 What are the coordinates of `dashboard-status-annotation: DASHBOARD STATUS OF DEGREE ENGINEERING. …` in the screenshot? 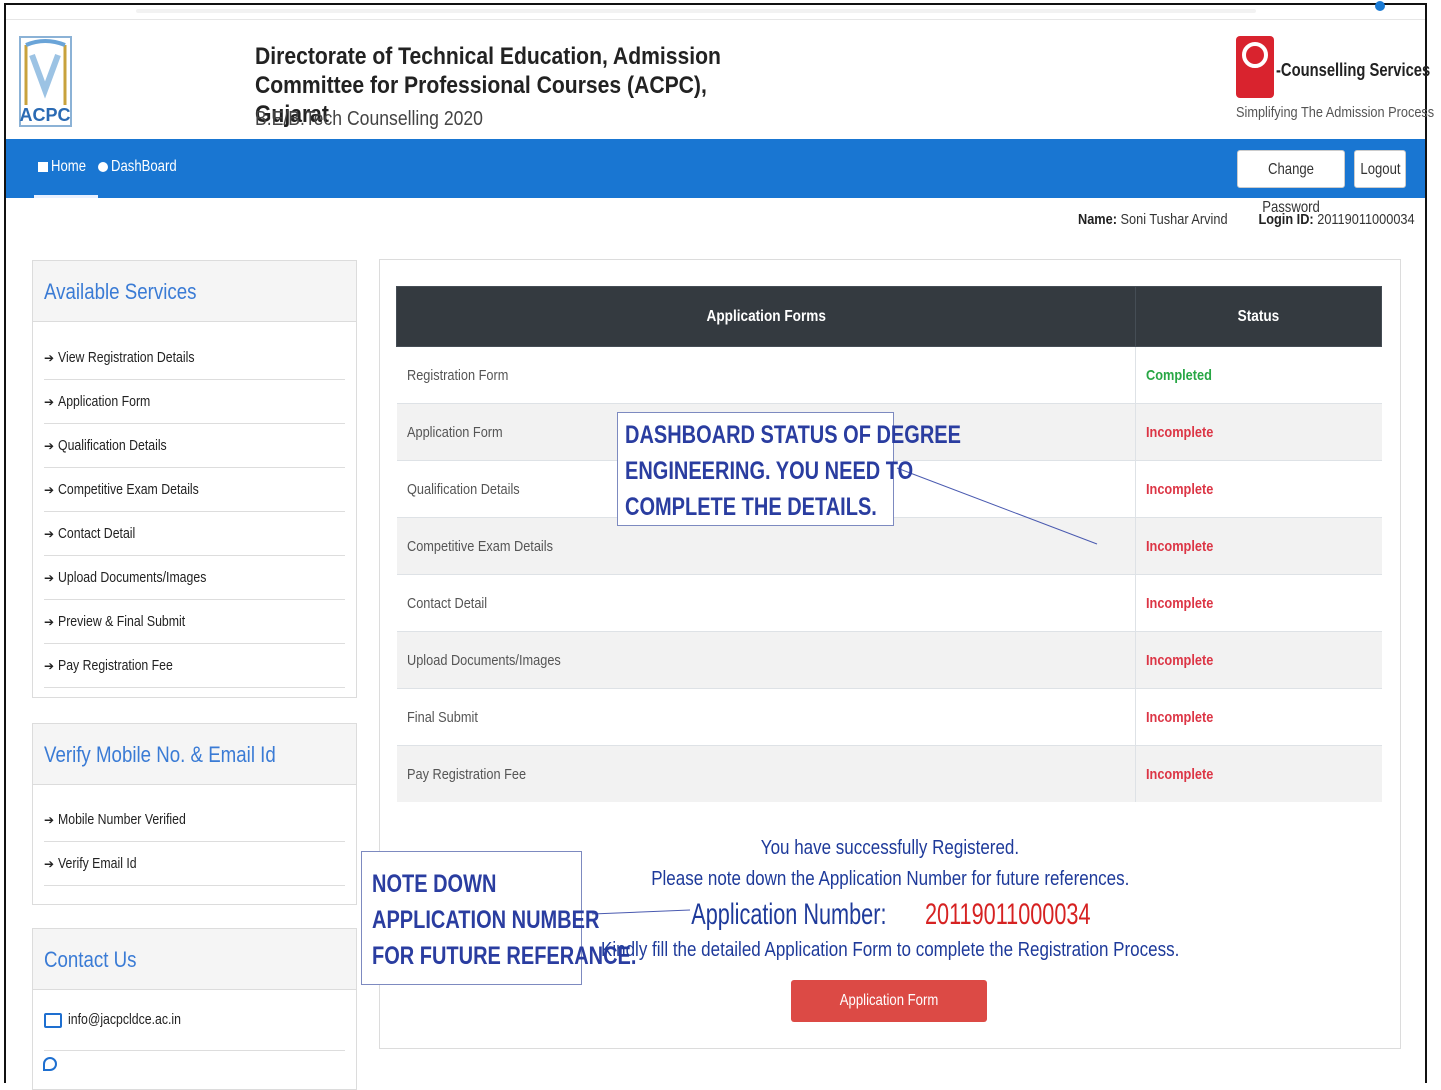 It's located at (789, 469).